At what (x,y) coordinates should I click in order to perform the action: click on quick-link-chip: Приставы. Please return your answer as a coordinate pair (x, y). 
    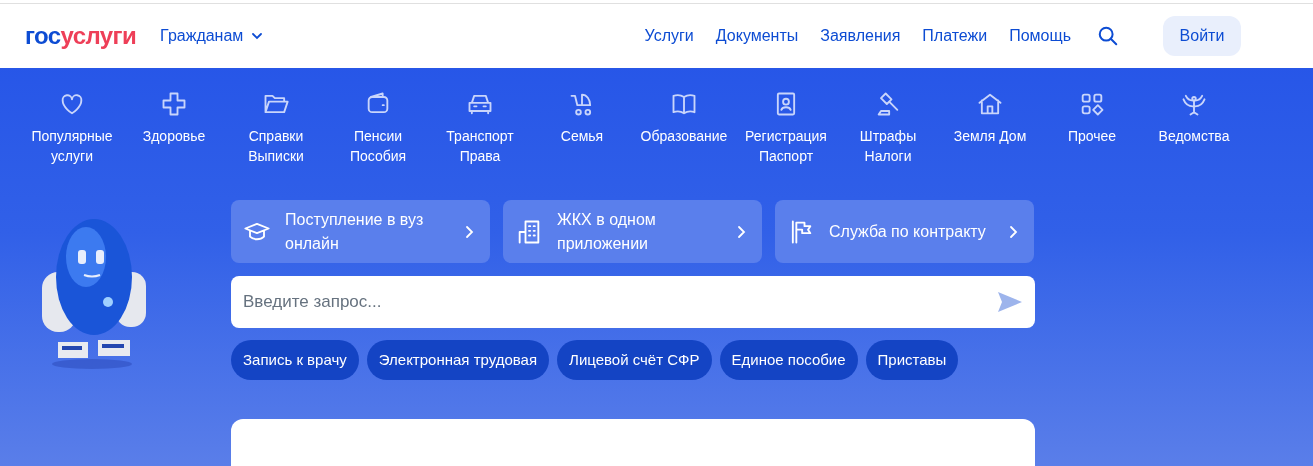
    Looking at the image, I should click on (912, 360).